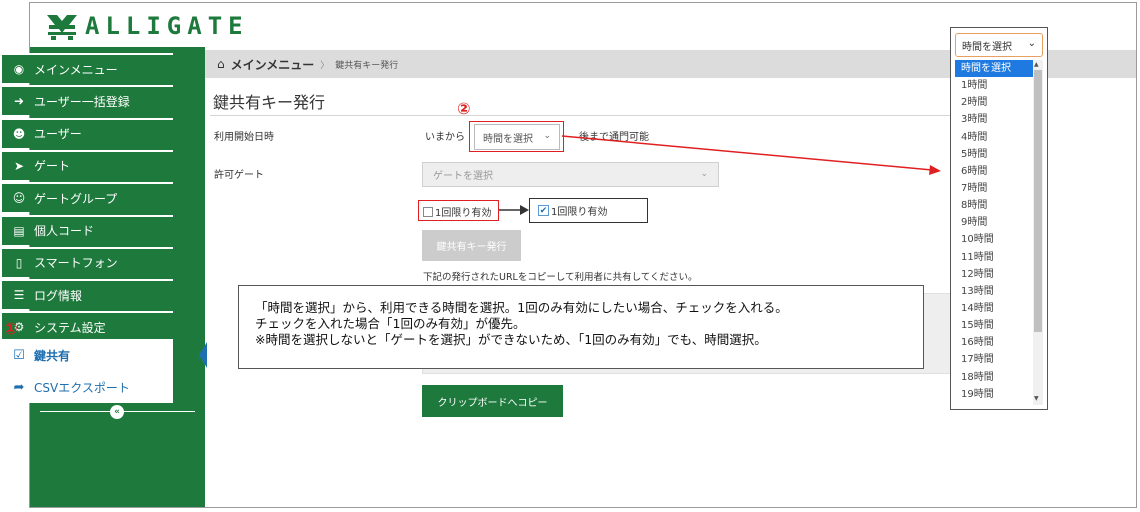 The width and height of the screenshot is (1140, 512). Describe the element at coordinates (987, 47) in the screenshot. I see `dropdown-value: 時間を選択` at that location.